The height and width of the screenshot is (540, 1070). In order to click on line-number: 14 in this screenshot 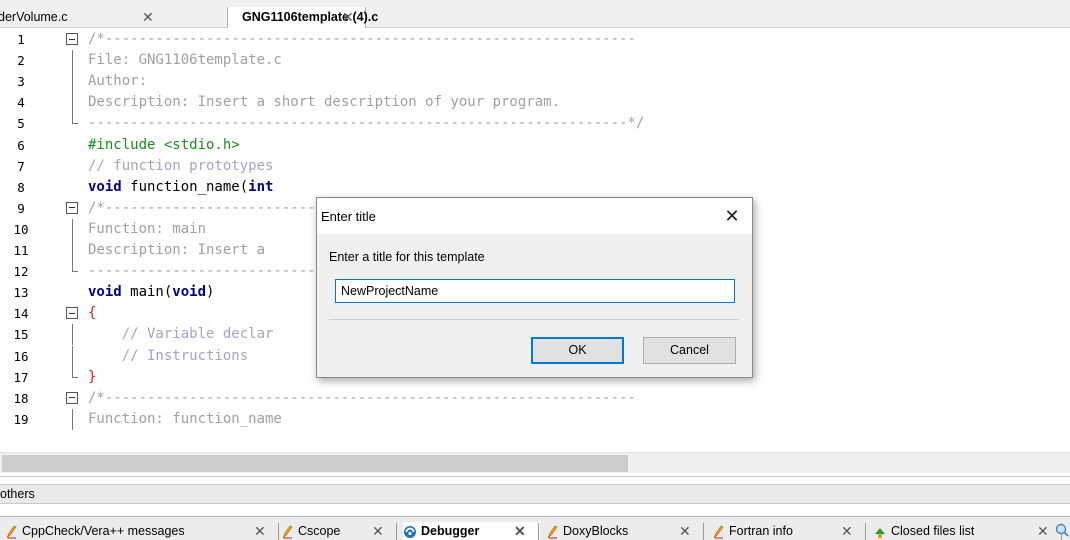, I will do `click(21, 314)`.